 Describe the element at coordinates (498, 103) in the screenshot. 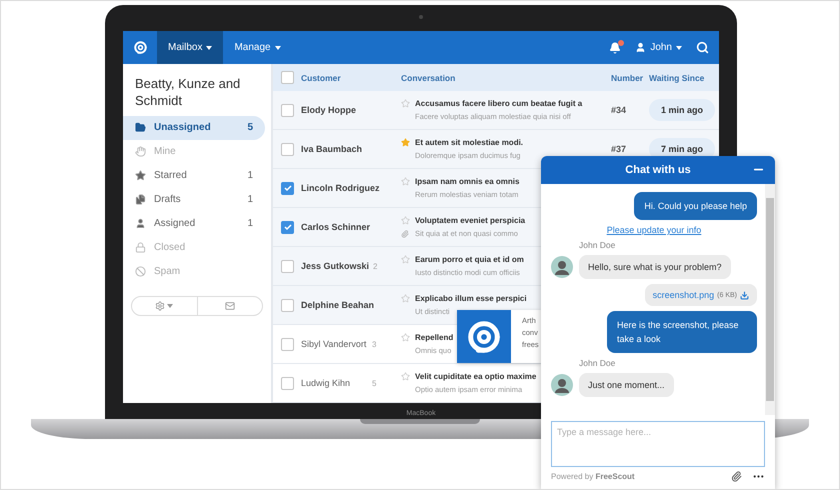

I see `conversation-subject: Accusamus facere libero cum beatae fugit a` at that location.